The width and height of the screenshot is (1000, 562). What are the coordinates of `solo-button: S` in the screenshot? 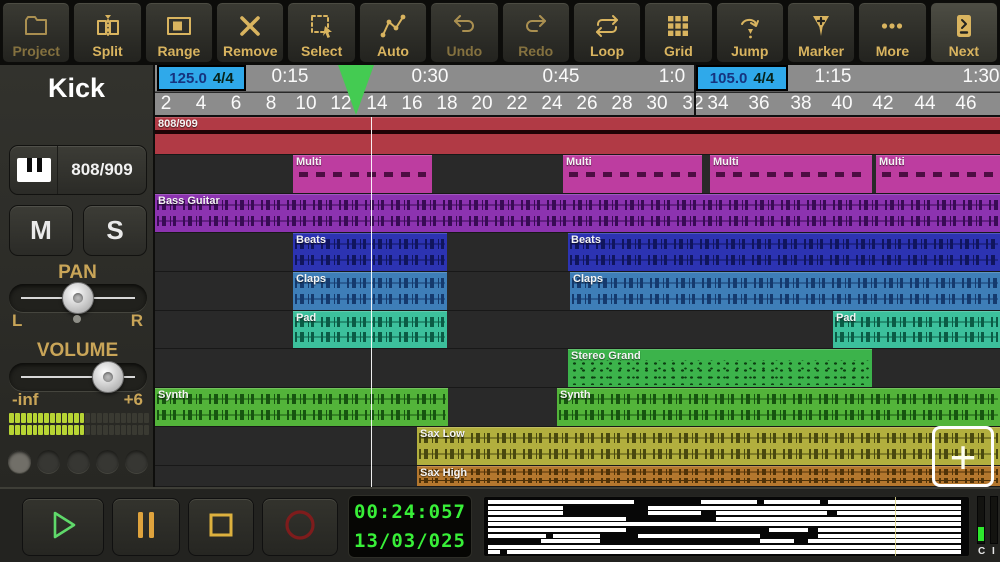 It's located at (115, 230).